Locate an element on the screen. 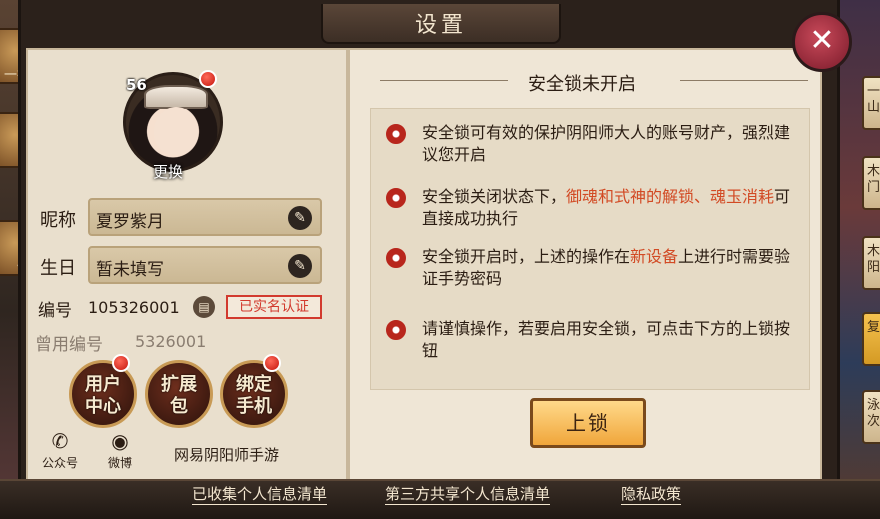 Image resolution: width=880 pixels, height=519 pixels. uid-label: 编号 is located at coordinates (55, 311).